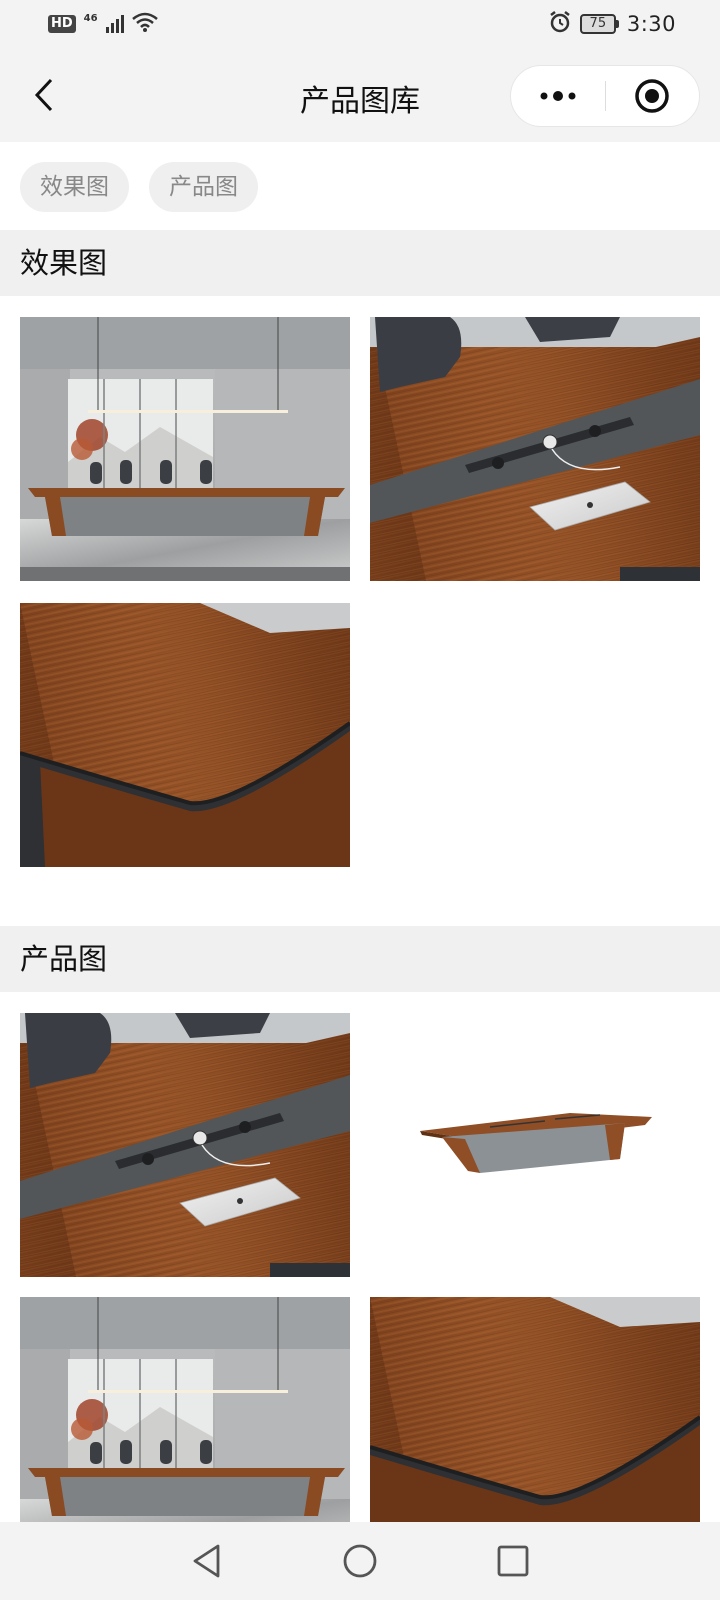 The image size is (720, 1600). What do you see at coordinates (360, 95) in the screenshot?
I see `nav-bar: 产品图库` at bounding box center [360, 95].